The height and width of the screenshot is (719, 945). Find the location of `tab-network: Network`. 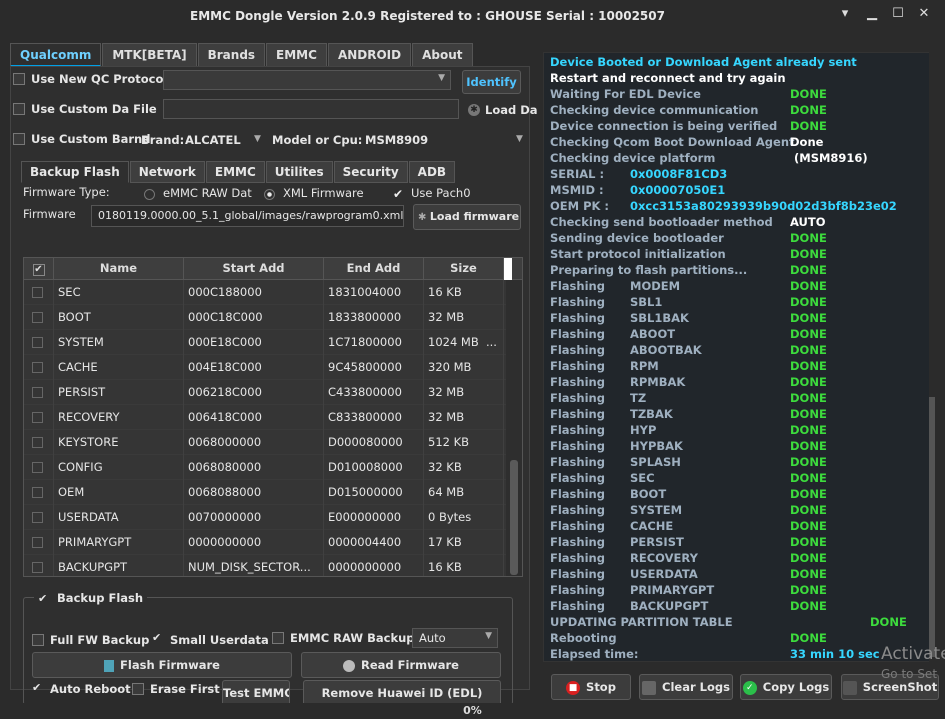

tab-network: Network is located at coordinates (167, 172).